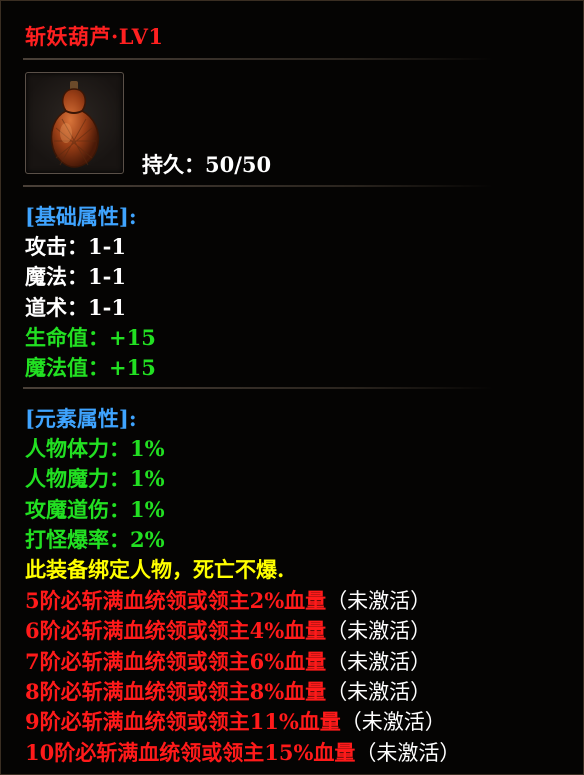  What do you see at coordinates (228, 691) in the screenshot?
I see `set-bonus-row: 8阶必斩满血统领或领主8%血量（未激活）` at bounding box center [228, 691].